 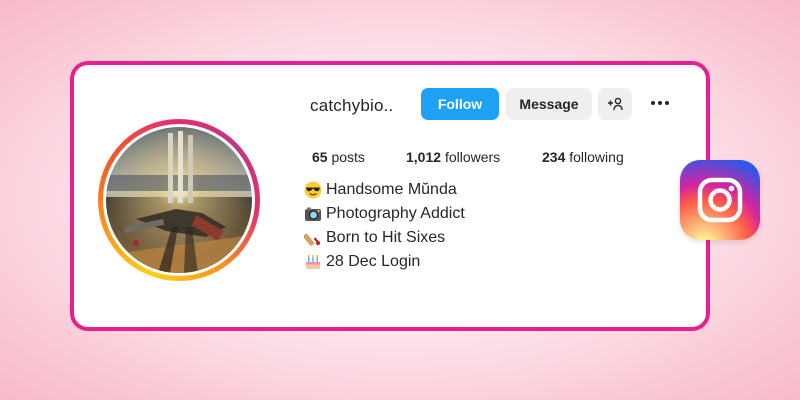 What do you see at coordinates (313, 190) in the screenshot?
I see `sunglasses-emoji-icon` at bounding box center [313, 190].